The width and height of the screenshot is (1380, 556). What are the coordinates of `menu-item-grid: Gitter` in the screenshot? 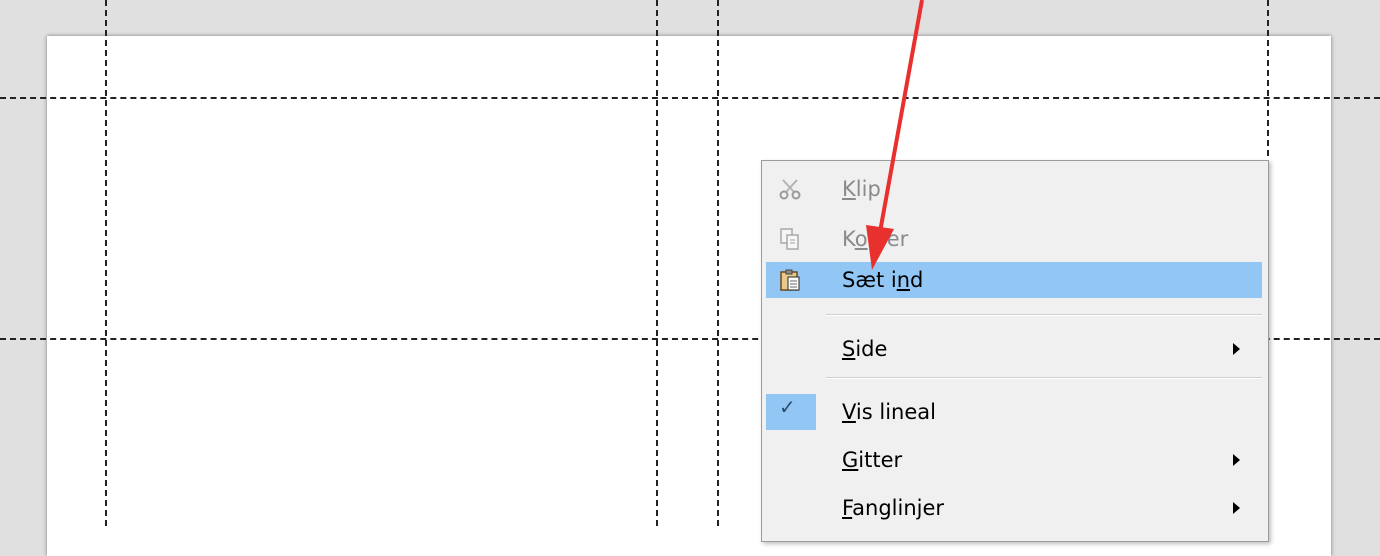 It's located at (1014, 460).